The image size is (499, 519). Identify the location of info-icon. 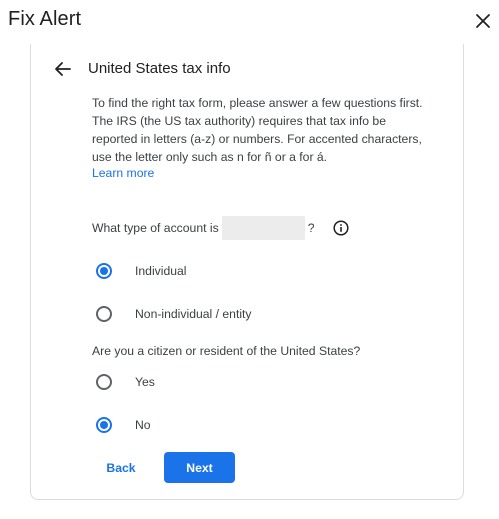
(341, 228).